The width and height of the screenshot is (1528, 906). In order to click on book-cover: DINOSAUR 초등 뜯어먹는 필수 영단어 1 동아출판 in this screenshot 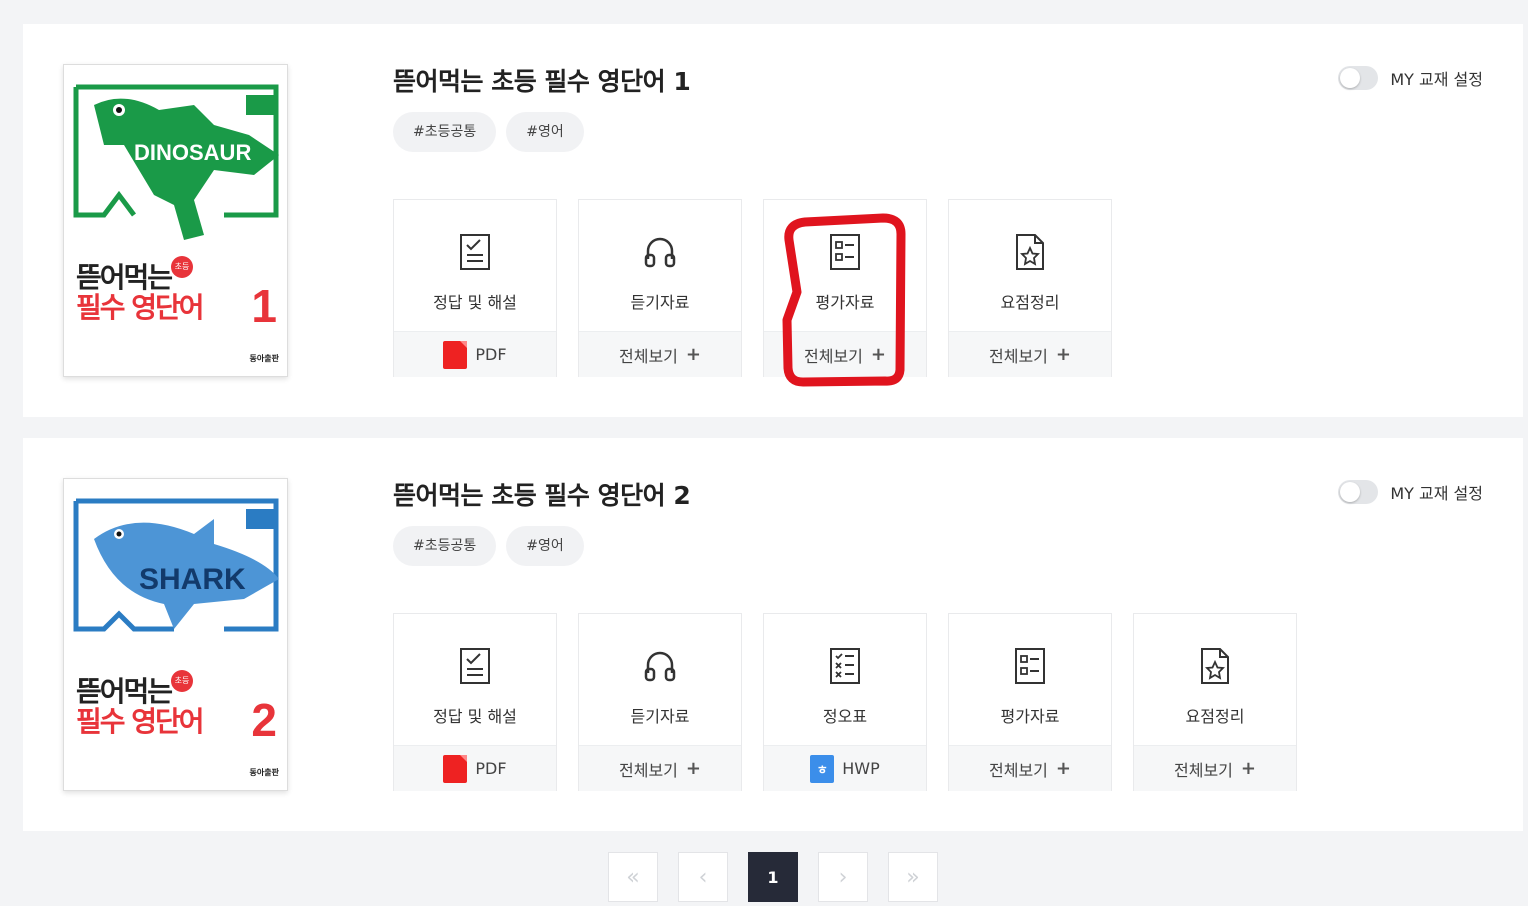, I will do `click(175, 220)`.